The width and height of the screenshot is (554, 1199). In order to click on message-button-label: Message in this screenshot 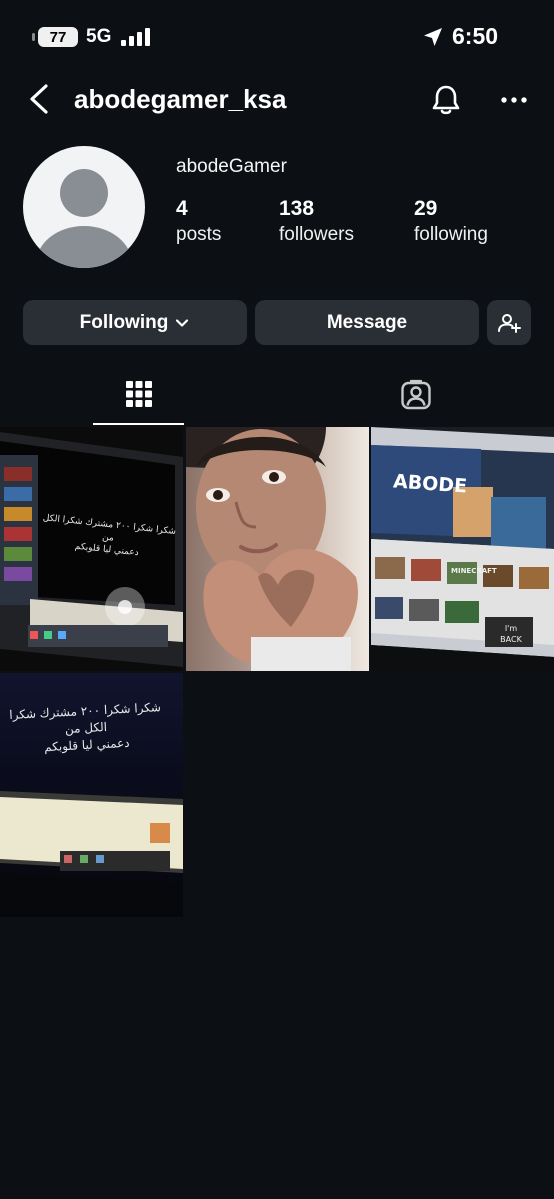, I will do `click(367, 322)`.